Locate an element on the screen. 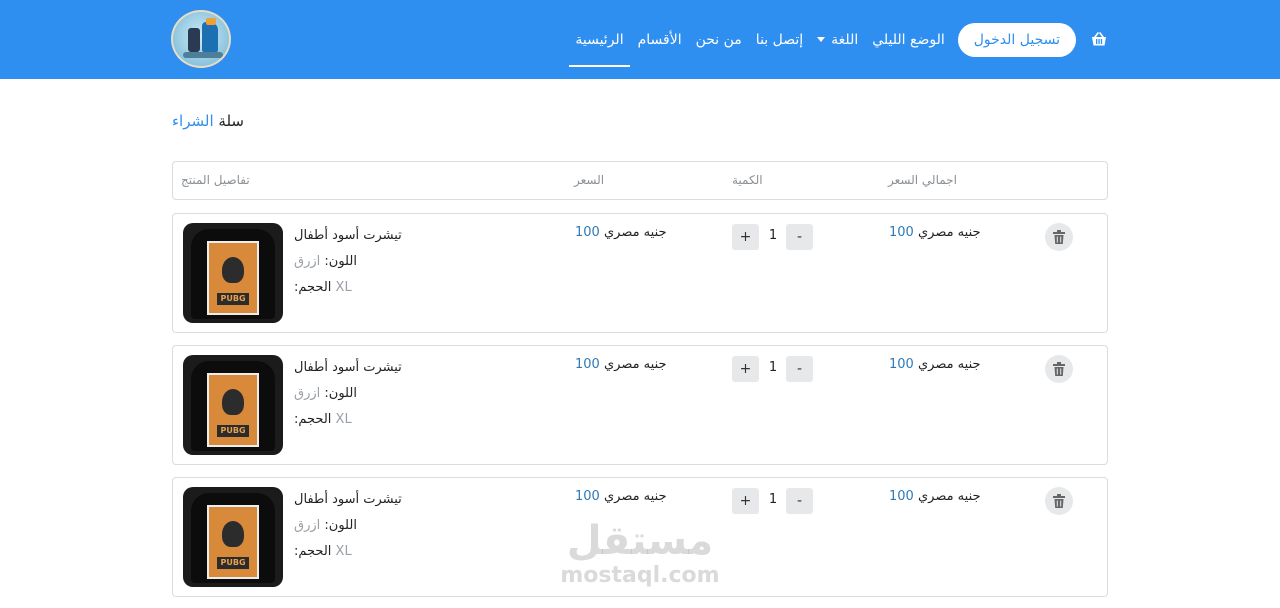  login-button: تسجيل الدخول is located at coordinates (1016, 39).